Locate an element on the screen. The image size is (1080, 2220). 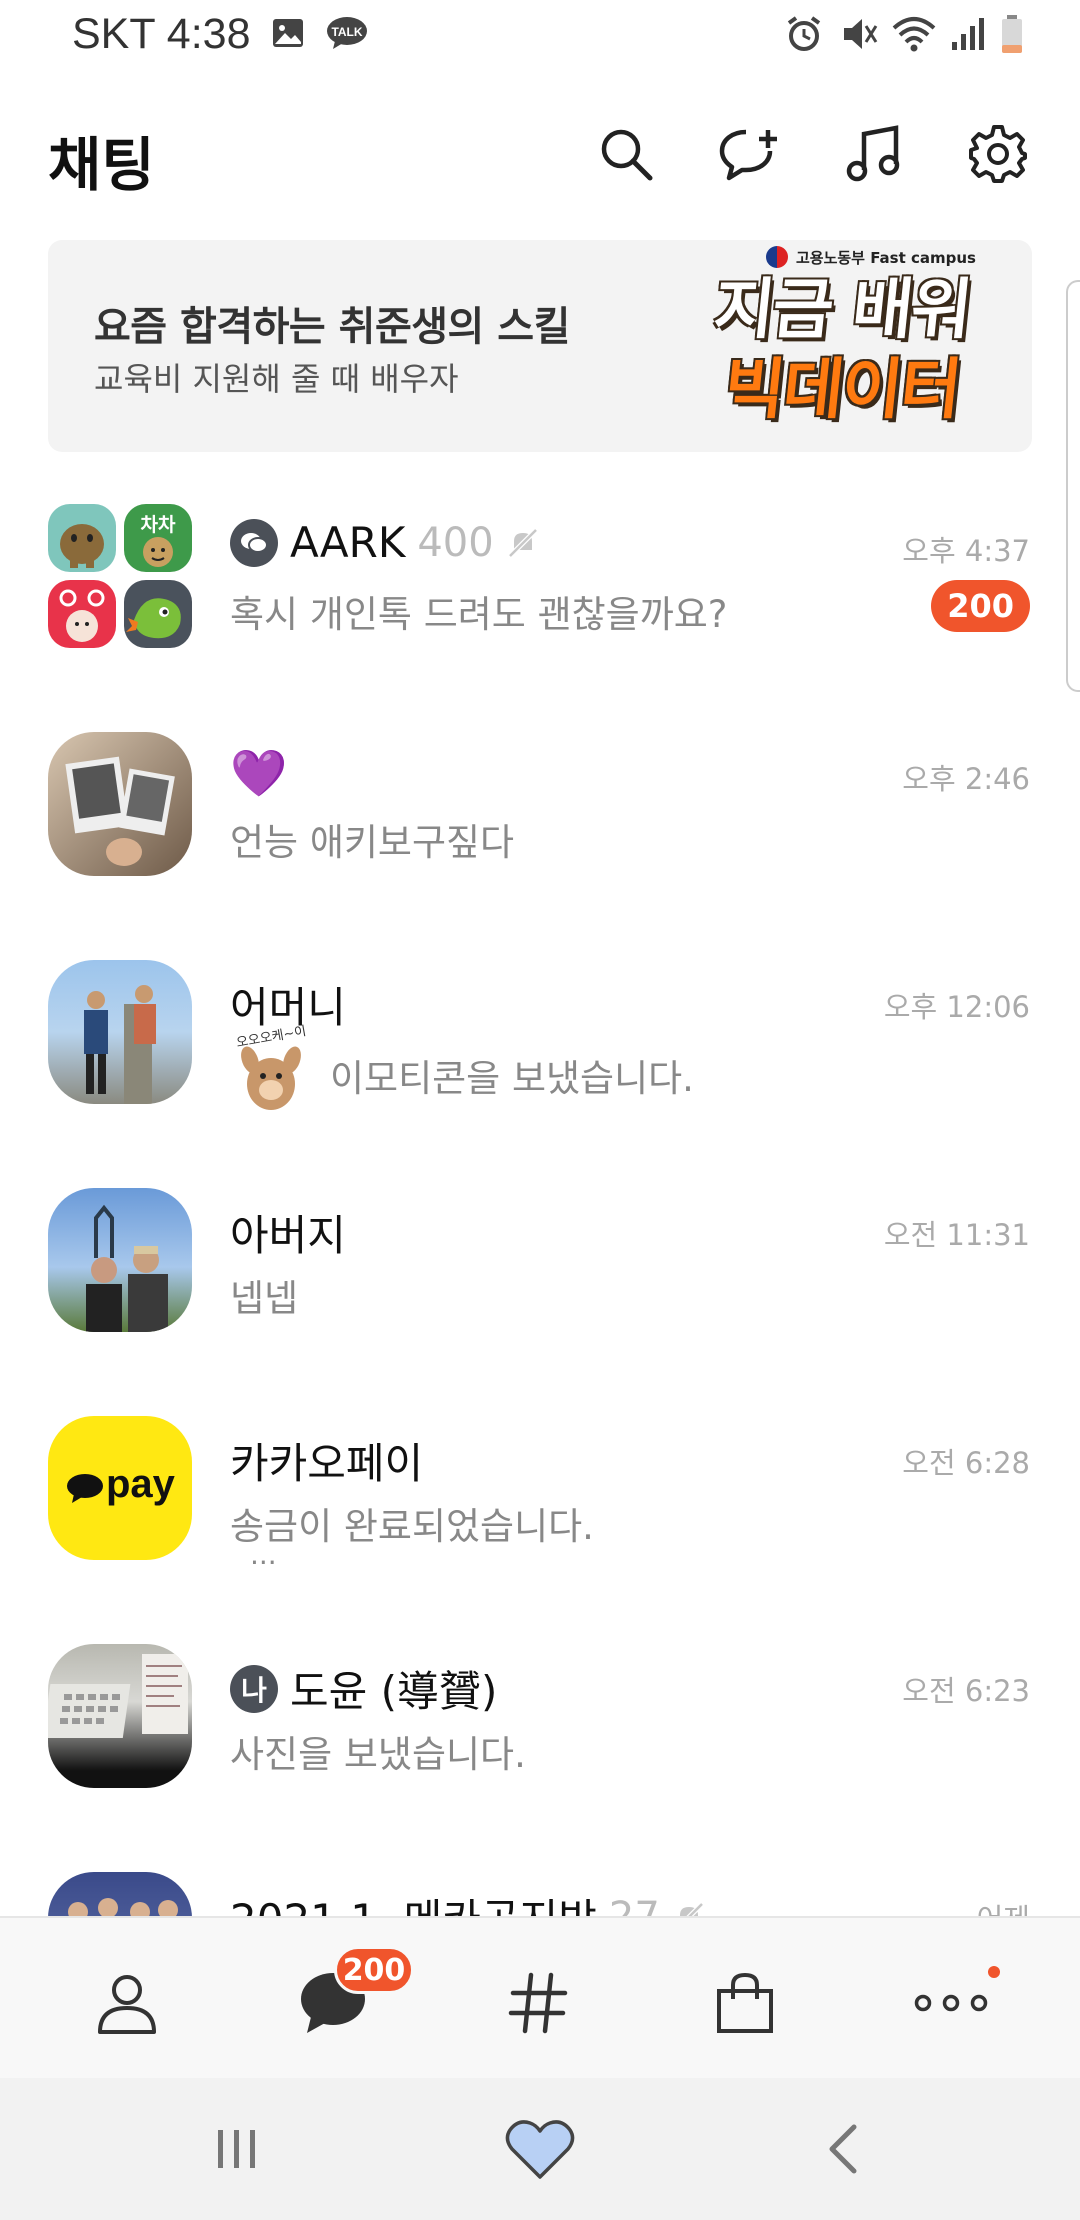
chat-item-kakaopay: pay 카카오페이 송금이 완료되었습니다. ... 오전 6:28 is located at coordinates (540, 1506).